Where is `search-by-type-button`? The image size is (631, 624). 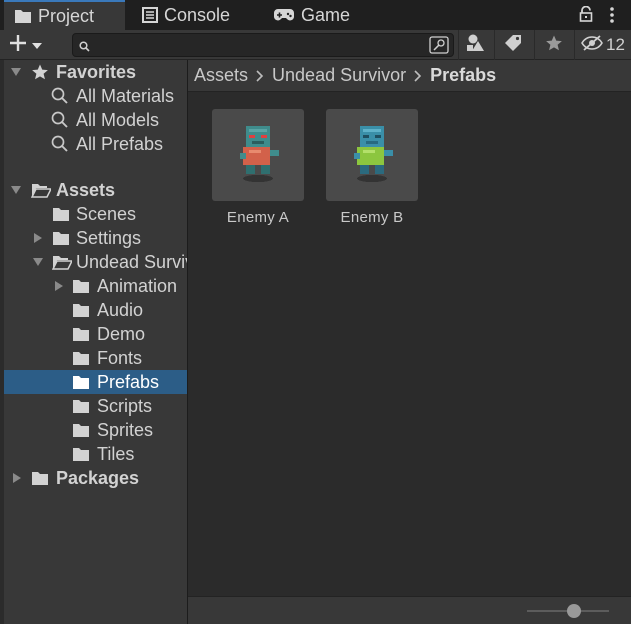
search-by-type-button is located at coordinates (475, 45).